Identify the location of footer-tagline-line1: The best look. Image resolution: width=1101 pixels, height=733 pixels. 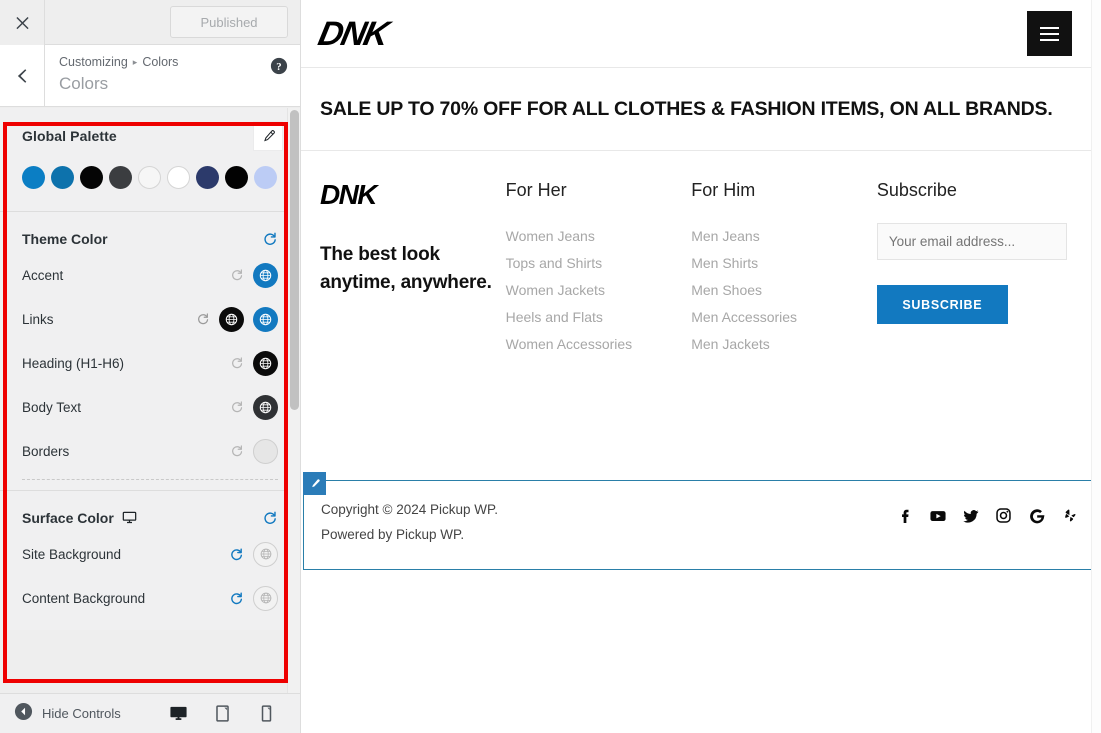
(380, 254).